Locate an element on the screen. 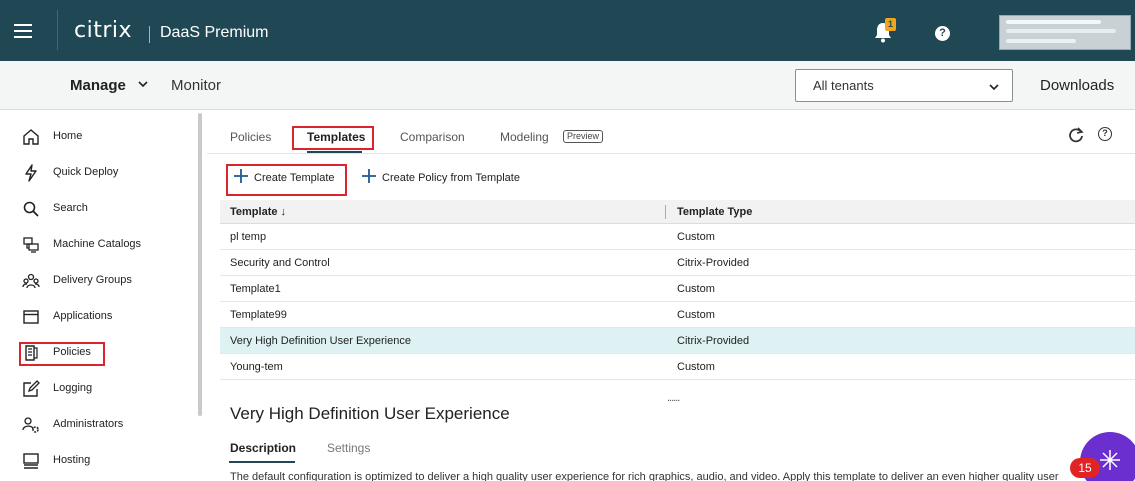 This screenshot has height=481, width=1135. sidebar-item-search: Search is located at coordinates (107, 209).